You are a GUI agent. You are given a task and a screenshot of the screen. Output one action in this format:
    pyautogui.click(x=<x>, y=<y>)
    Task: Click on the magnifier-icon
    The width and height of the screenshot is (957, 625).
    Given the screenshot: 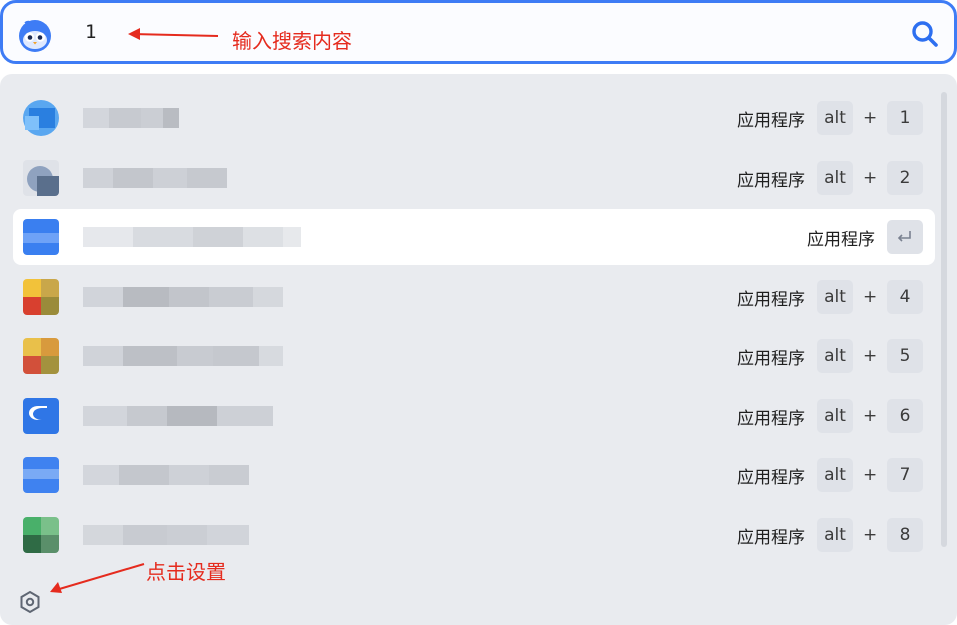 What is the action you would take?
    pyautogui.click(x=925, y=34)
    